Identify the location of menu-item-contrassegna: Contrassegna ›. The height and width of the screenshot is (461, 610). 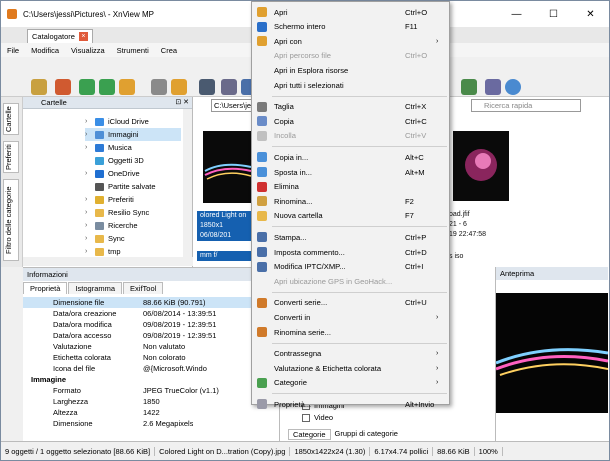
(350, 354).